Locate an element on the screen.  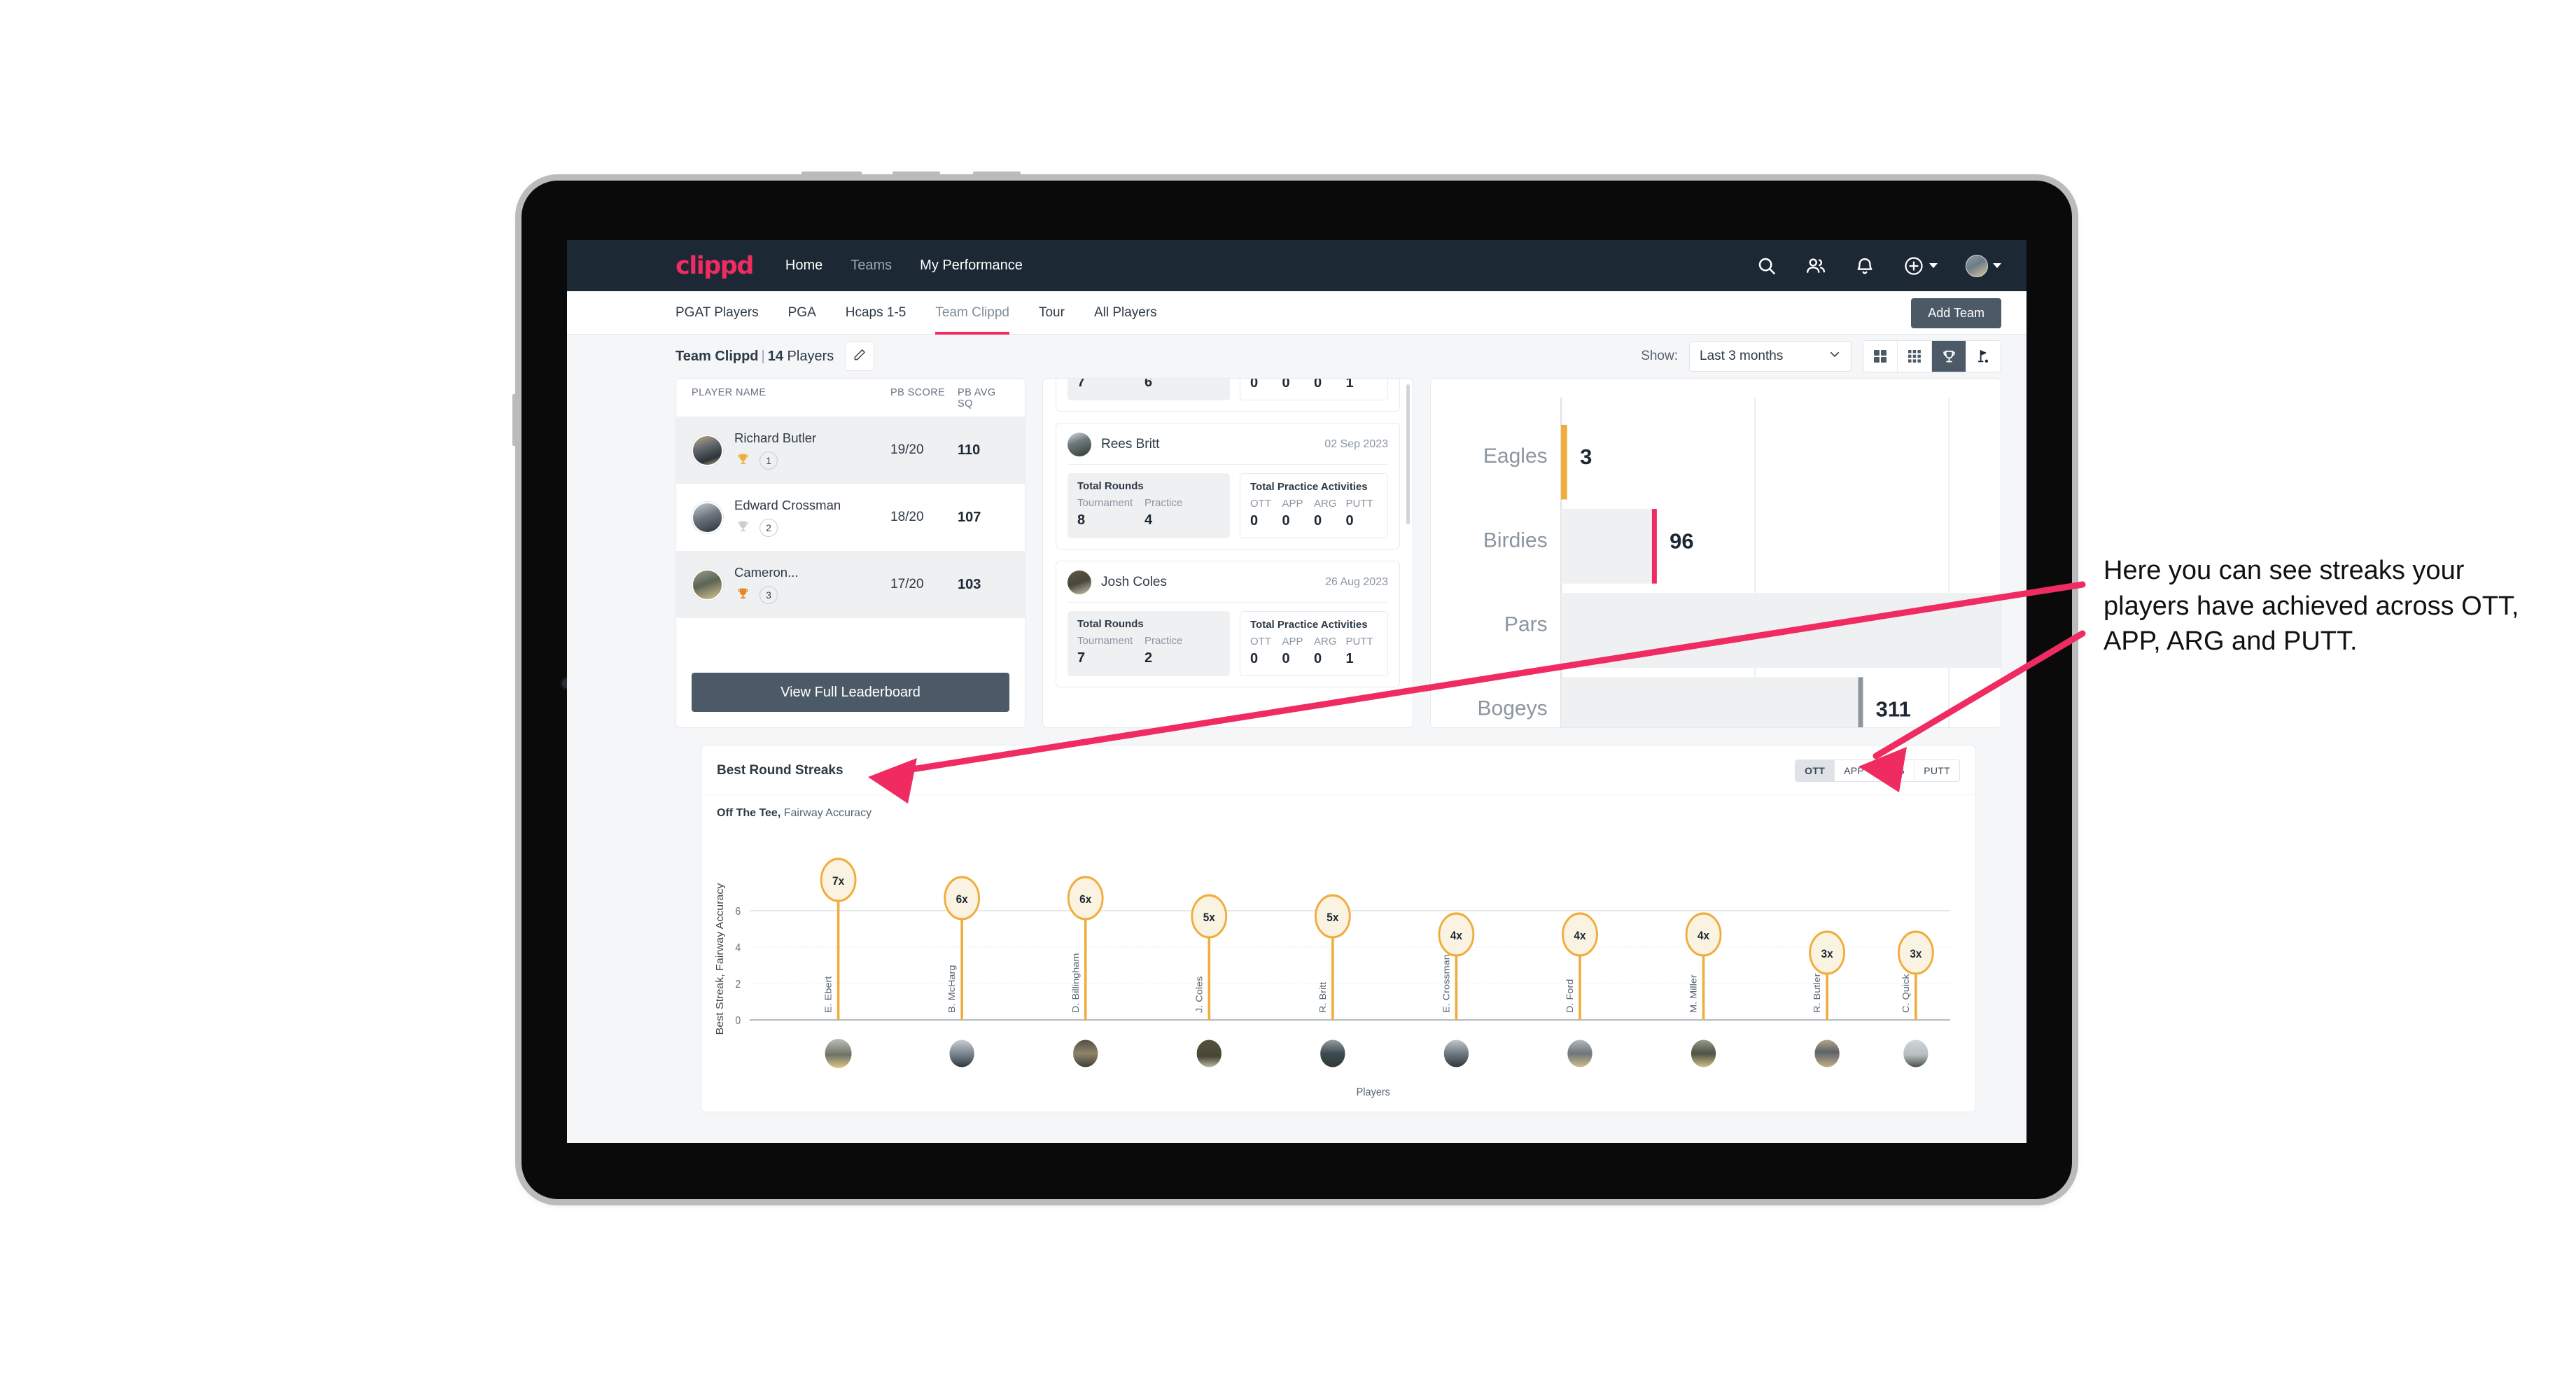
date-range-select: Last 3 months is located at coordinates (1770, 356).